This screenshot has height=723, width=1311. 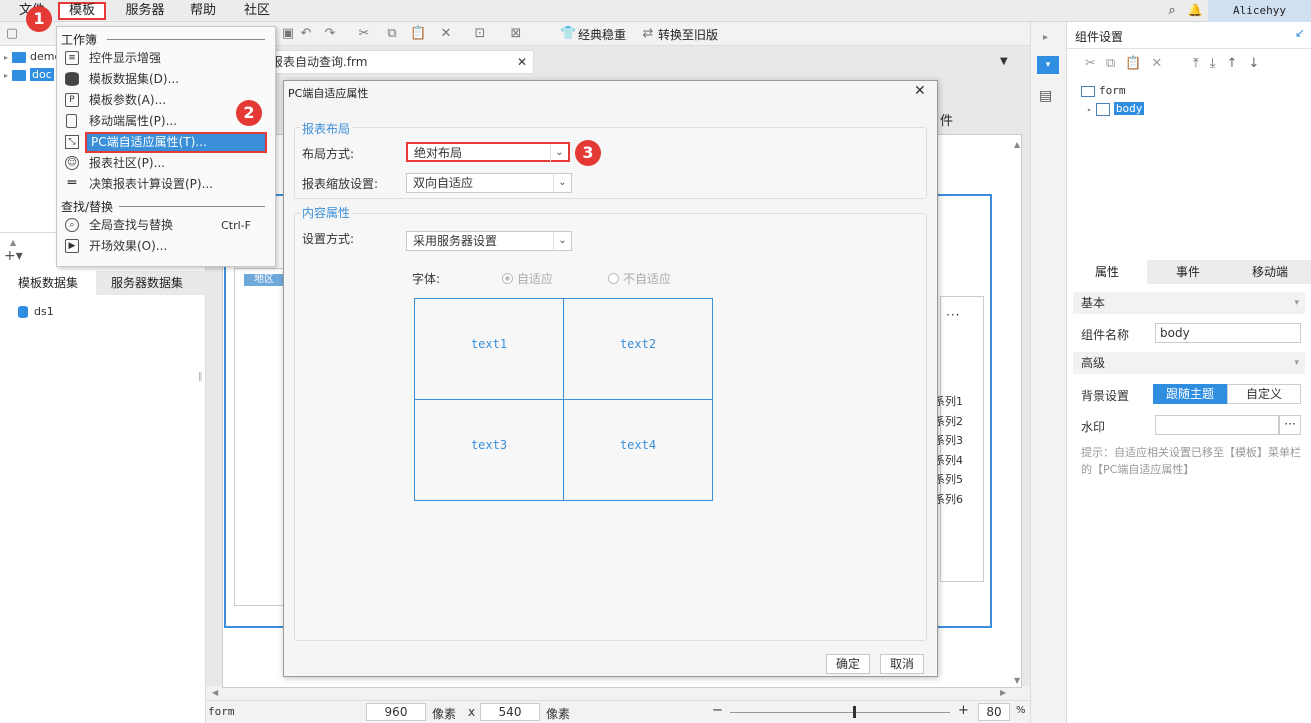 I want to click on chevron-down-icon: ⌄, so click(x=559, y=153).